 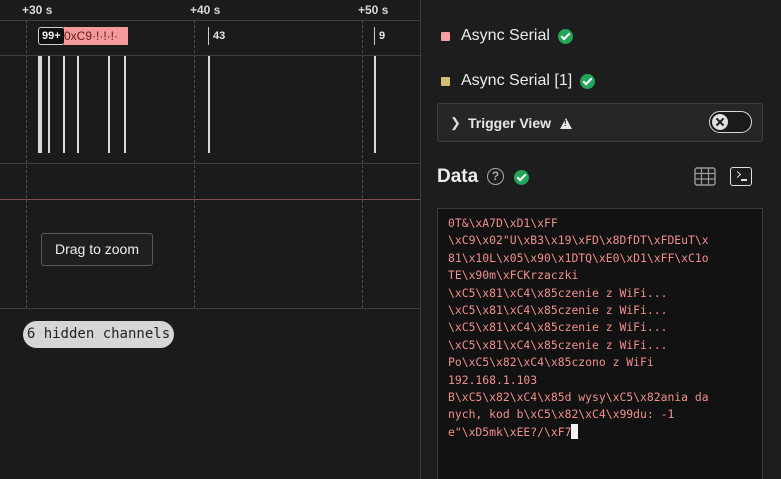 I want to click on terminal-line: e"\xD5mk\xEE?/\xF7, so click(x=605, y=432).